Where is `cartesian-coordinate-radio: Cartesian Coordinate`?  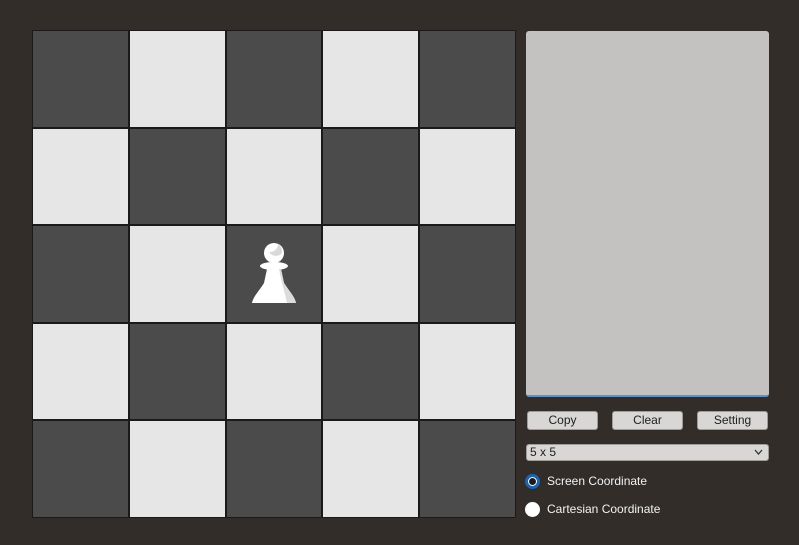 cartesian-coordinate-radio: Cartesian Coordinate is located at coordinates (592, 509).